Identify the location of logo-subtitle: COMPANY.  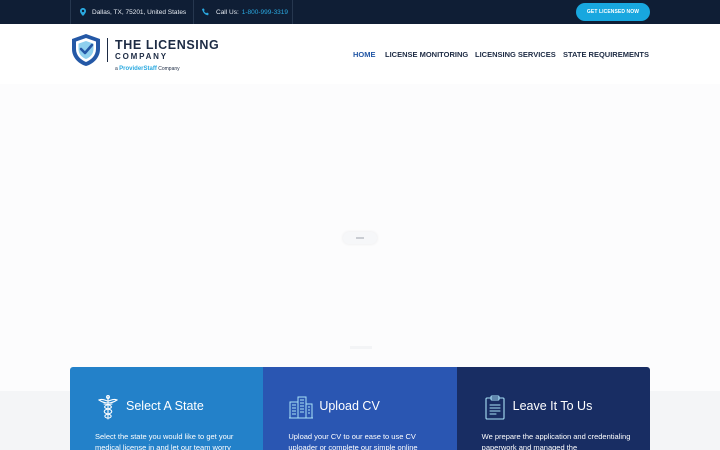
(141, 56).